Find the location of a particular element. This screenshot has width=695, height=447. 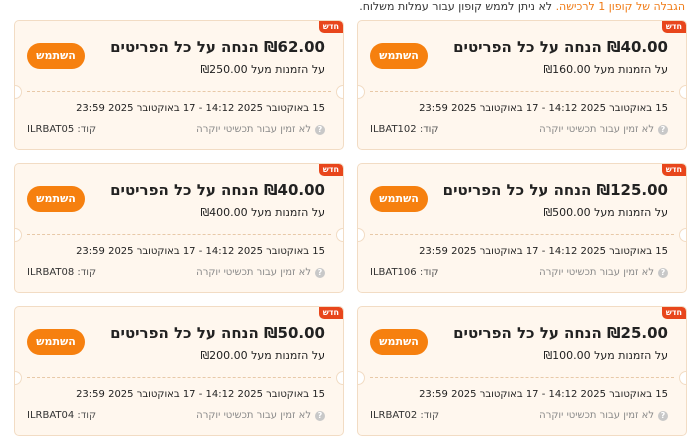

code-value: ILBAT106 is located at coordinates (393, 272).